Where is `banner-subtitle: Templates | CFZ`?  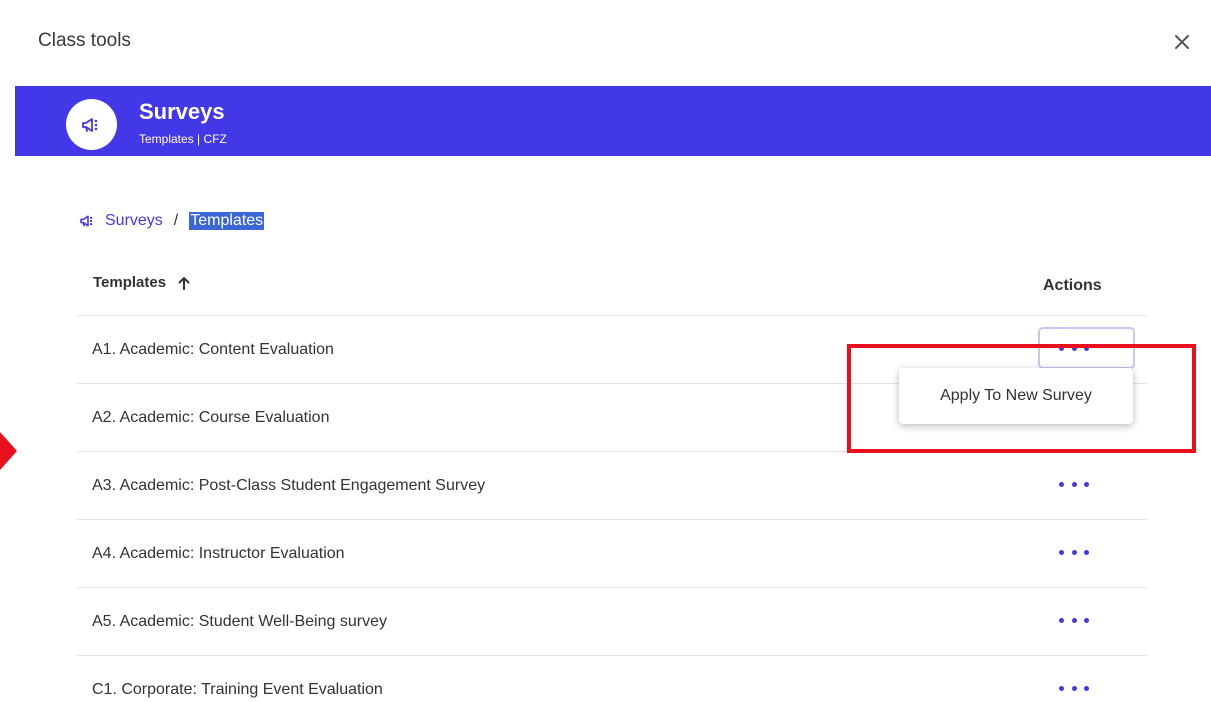
banner-subtitle: Templates | CFZ is located at coordinates (183, 139).